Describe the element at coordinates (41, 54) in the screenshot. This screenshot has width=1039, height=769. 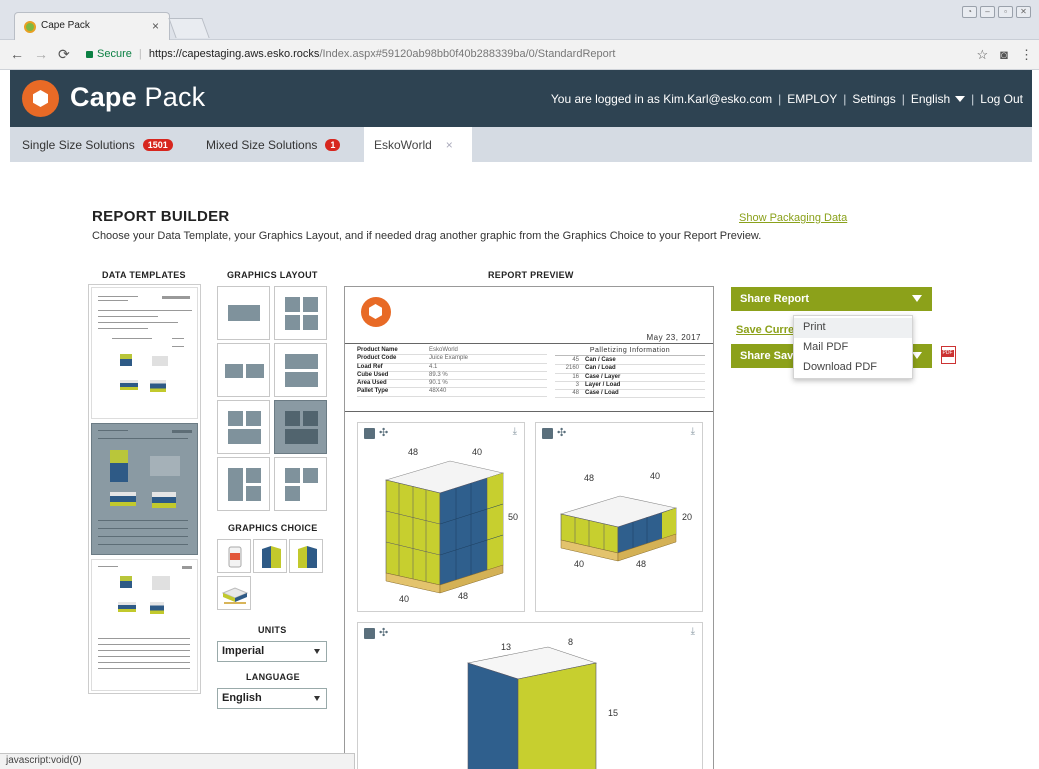
I see `forward-icon: →` at that location.